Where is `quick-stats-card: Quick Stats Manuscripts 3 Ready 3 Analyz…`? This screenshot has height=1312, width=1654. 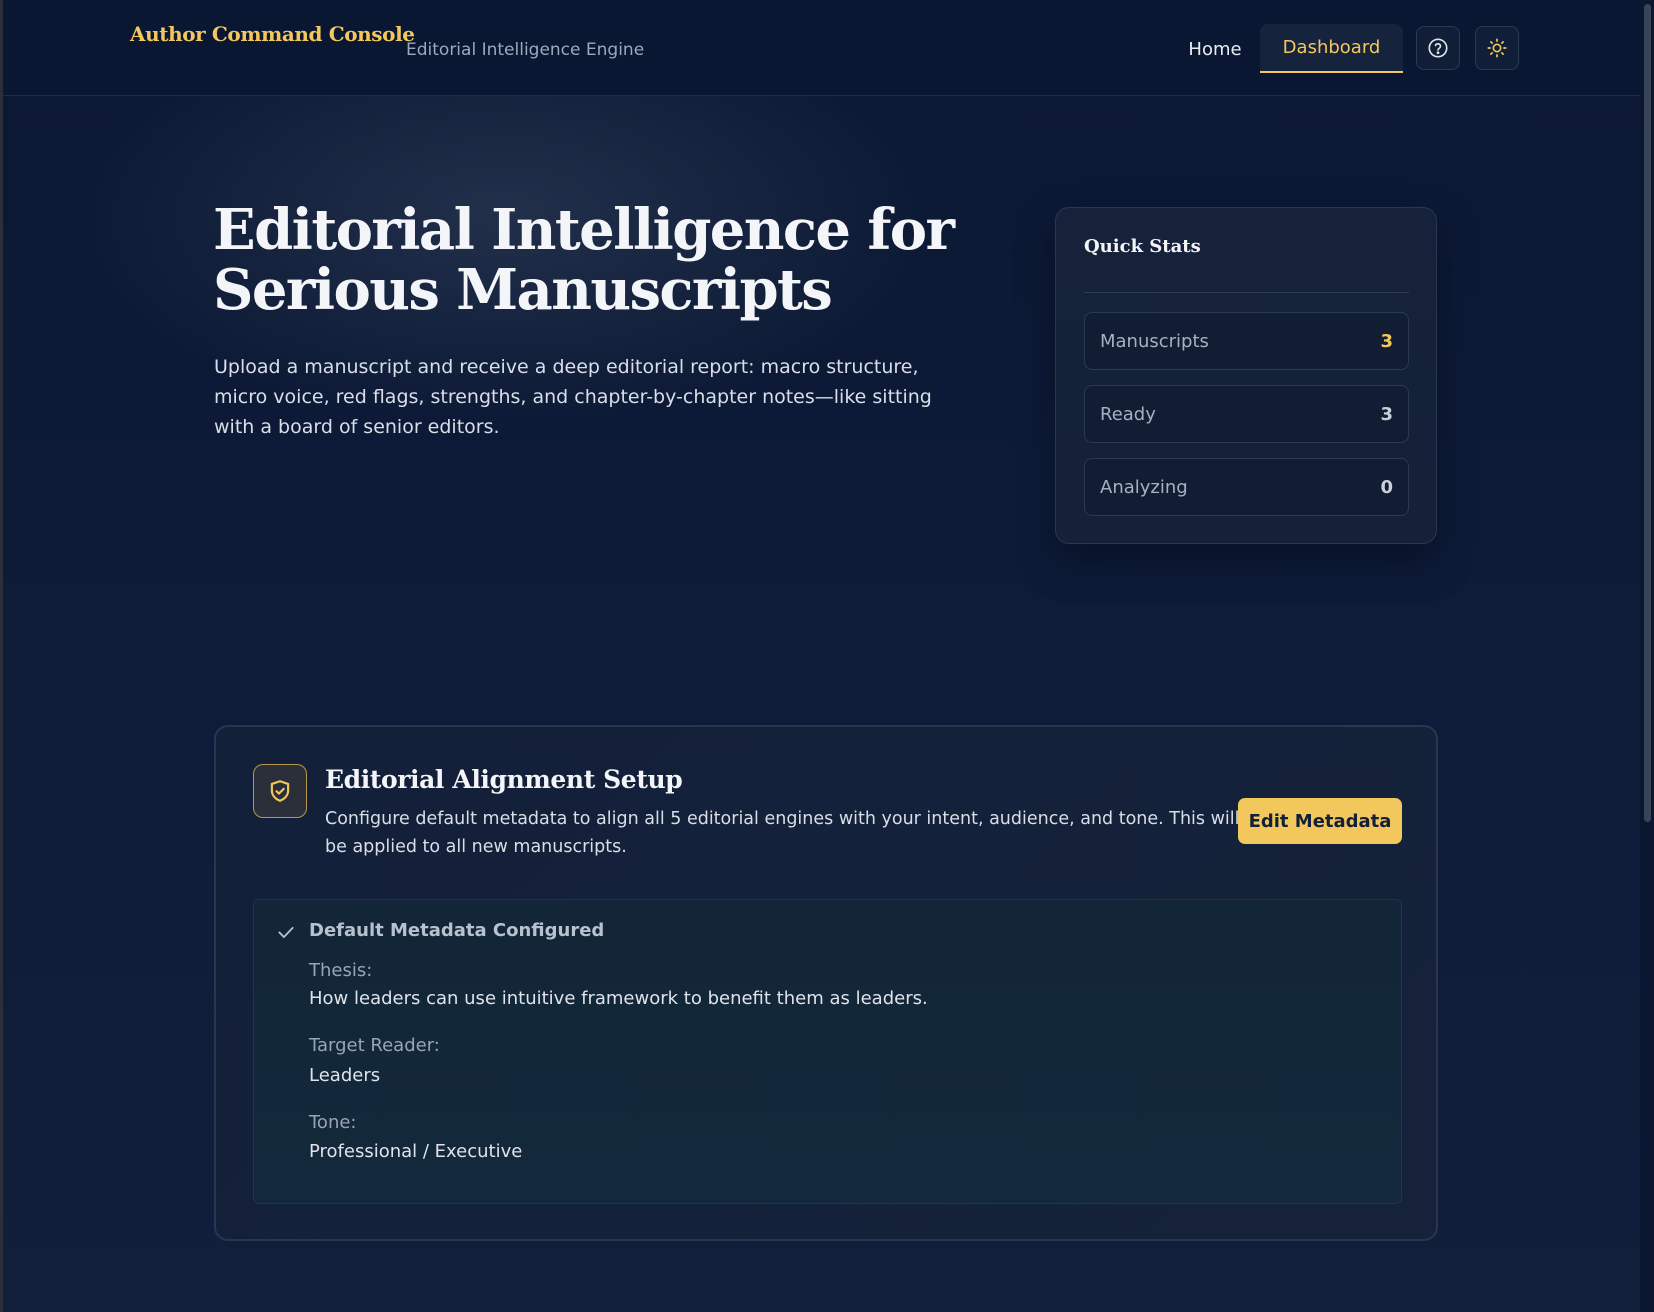
quick-stats-card: Quick Stats Manuscripts 3 Ready 3 Analyz… is located at coordinates (1246, 375).